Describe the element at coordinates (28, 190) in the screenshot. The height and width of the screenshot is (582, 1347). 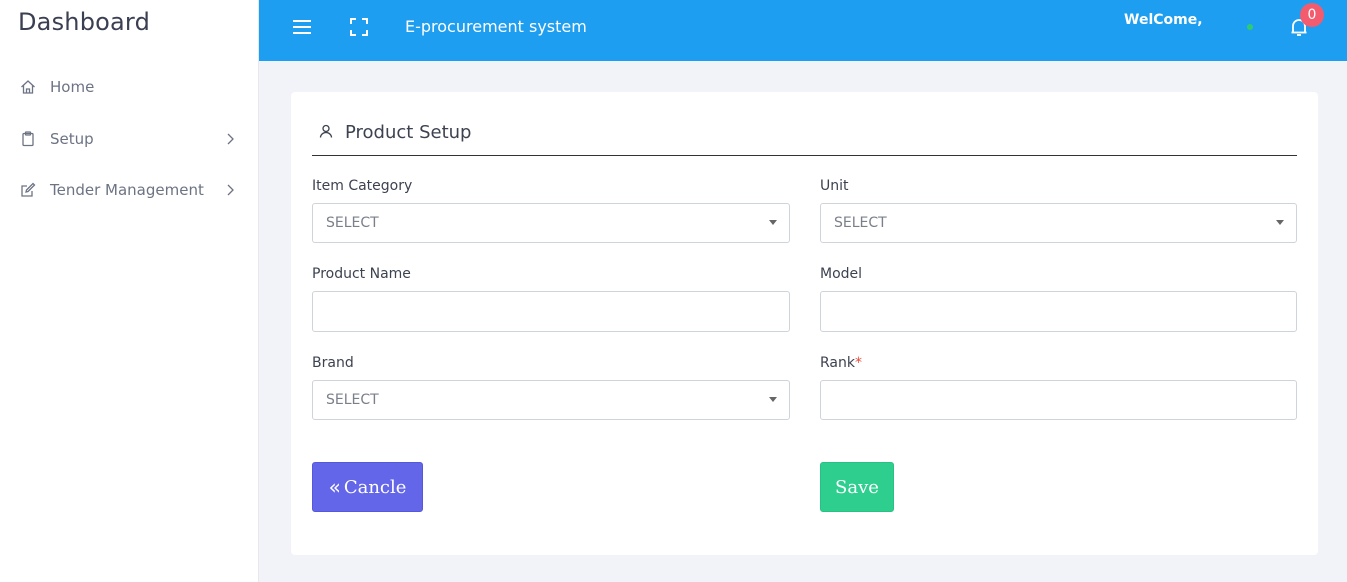
I see `edit-icon` at that location.